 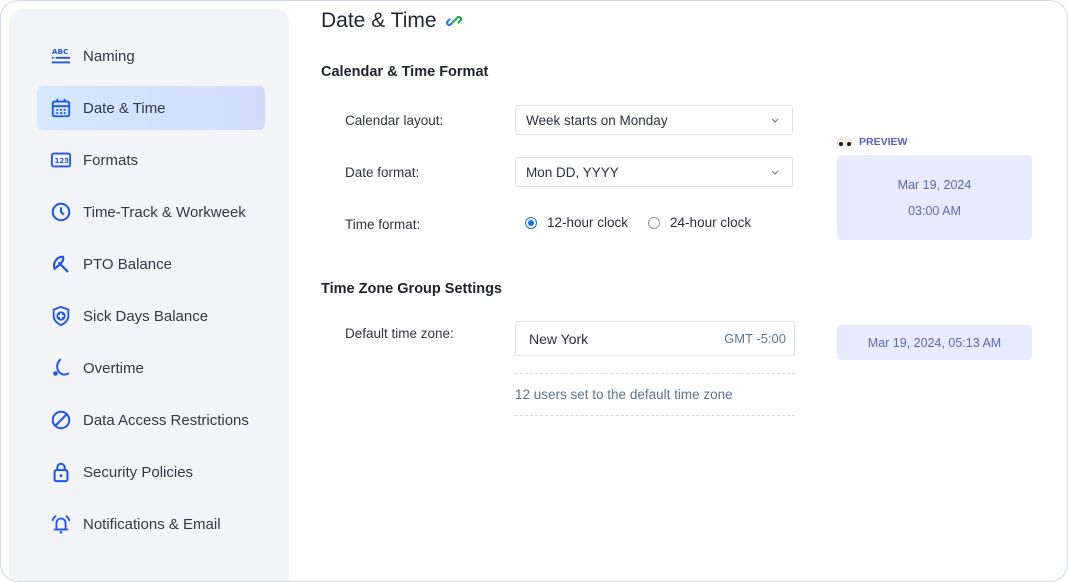 I want to click on sidebar-item-date-time: Date & Time, so click(x=151, y=108).